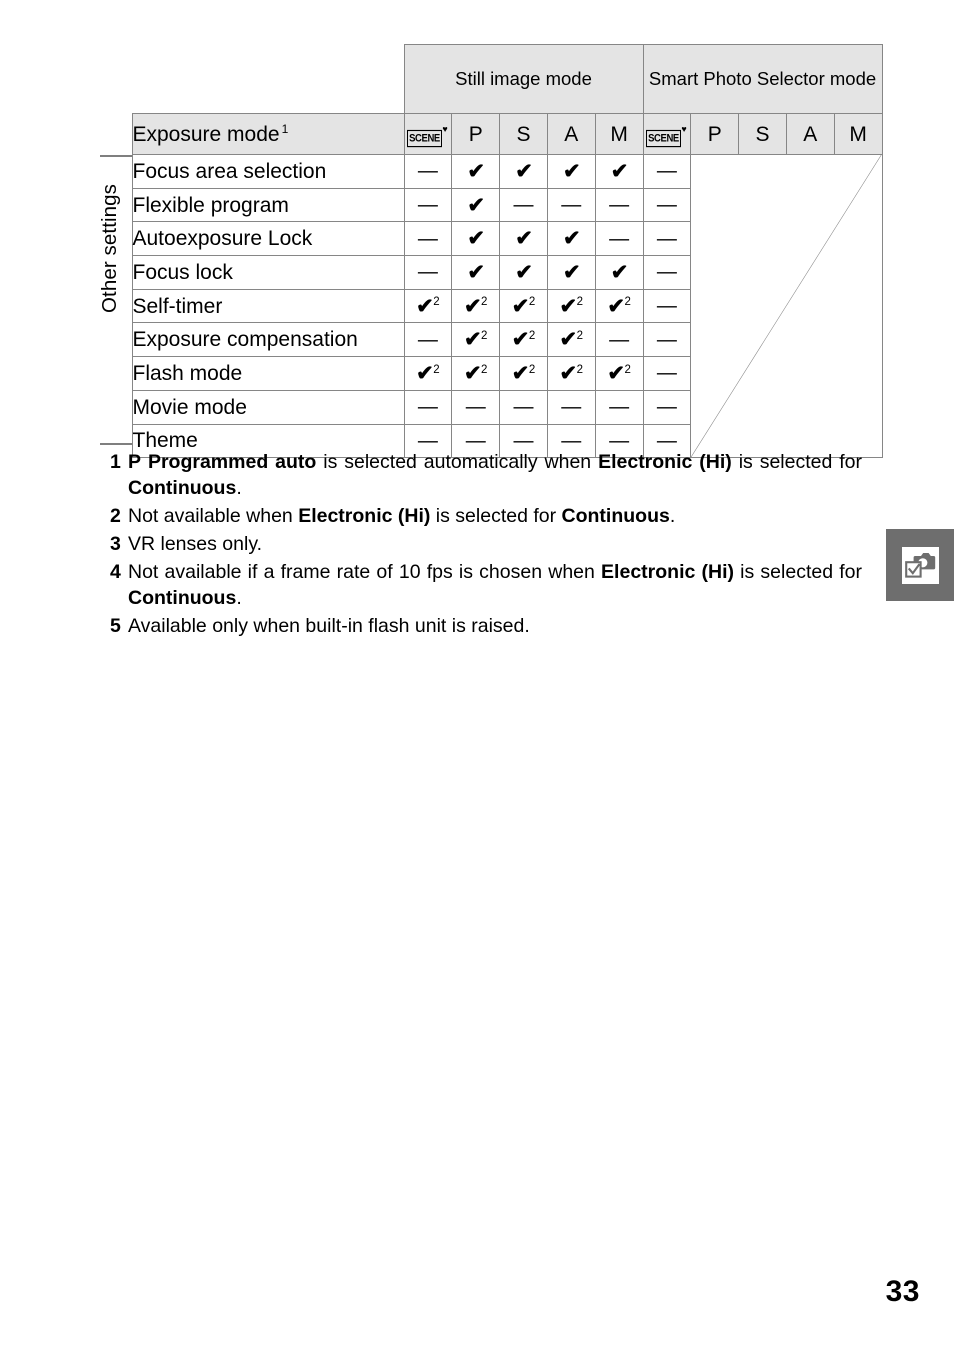 The height and width of the screenshot is (1345, 954). I want to click on mode-col-header-p-still: P, so click(476, 134).